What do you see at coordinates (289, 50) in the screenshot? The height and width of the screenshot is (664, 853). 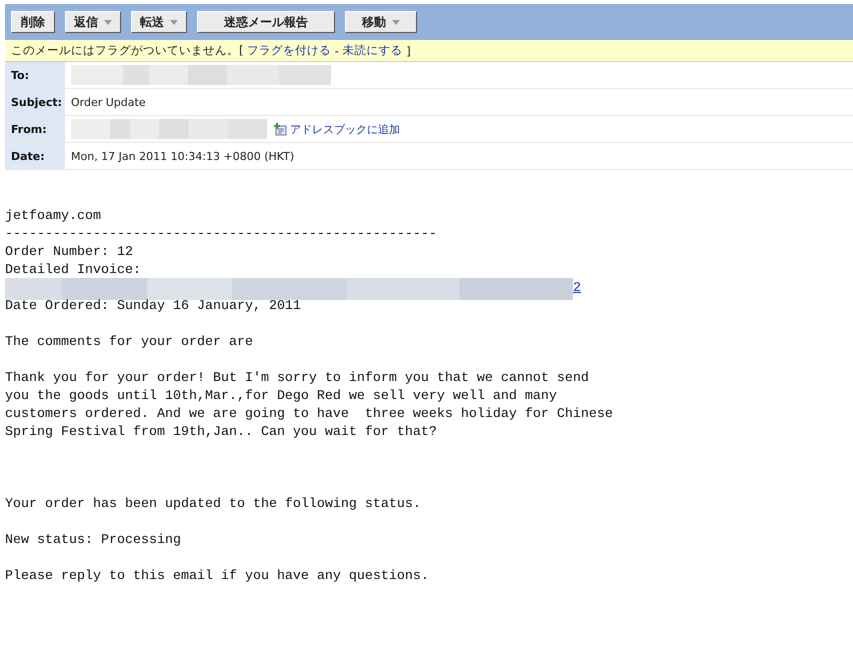 I see `flag-link: フラグを付ける` at bounding box center [289, 50].